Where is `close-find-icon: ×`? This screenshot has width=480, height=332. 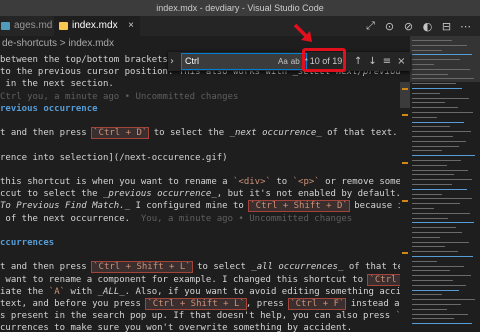 close-find-icon: × is located at coordinates (401, 61).